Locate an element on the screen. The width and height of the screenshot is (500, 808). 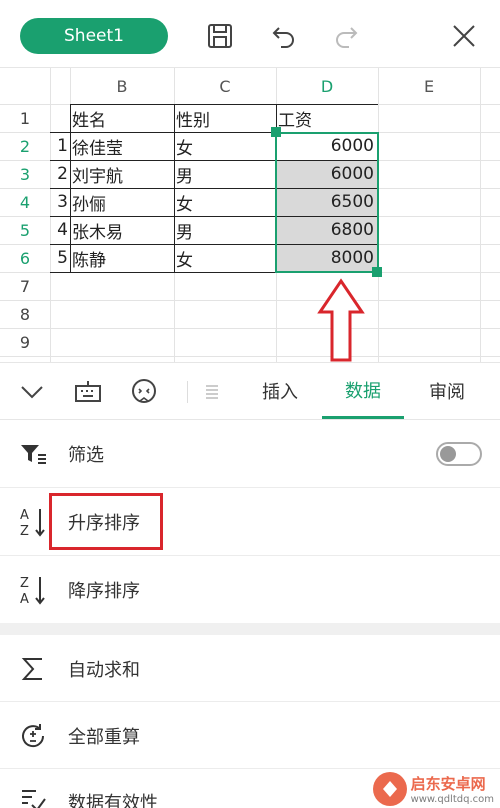
collapse-chevron-icon is located at coordinates (32, 392).